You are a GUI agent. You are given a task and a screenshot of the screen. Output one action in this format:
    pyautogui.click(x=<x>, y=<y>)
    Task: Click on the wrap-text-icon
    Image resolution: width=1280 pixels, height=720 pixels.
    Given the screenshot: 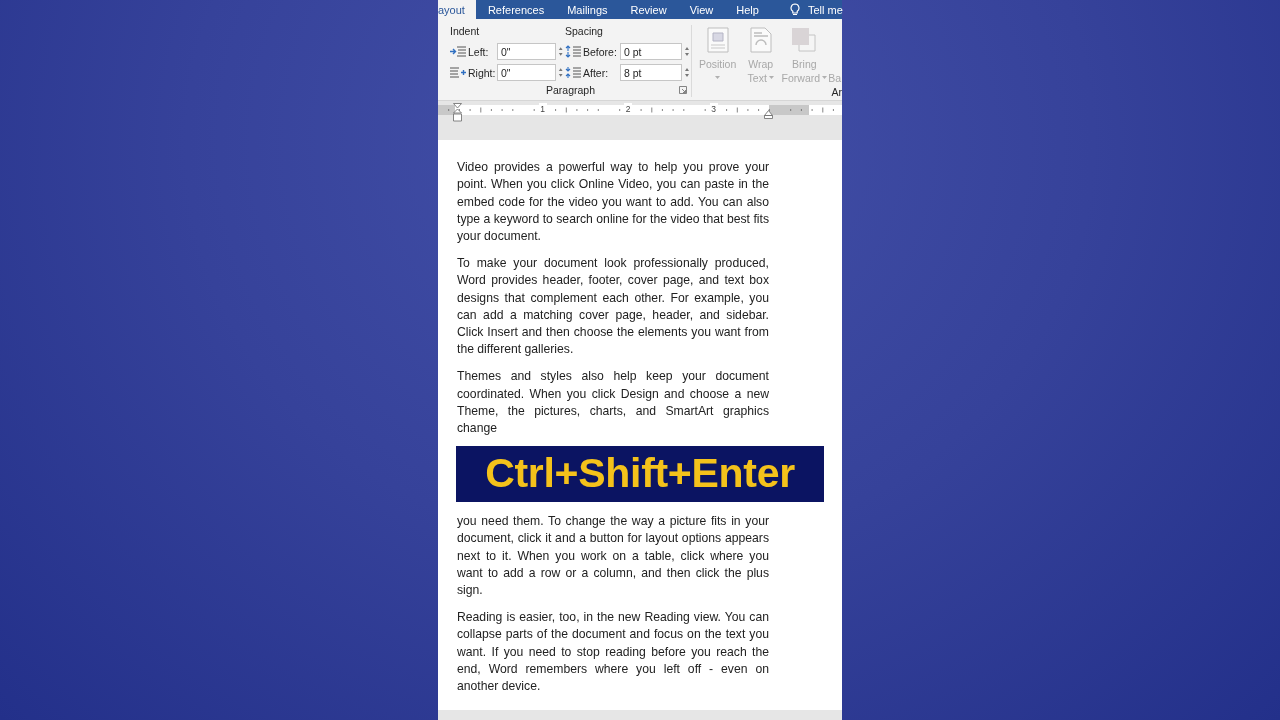 What is the action you would take?
    pyautogui.click(x=760, y=40)
    